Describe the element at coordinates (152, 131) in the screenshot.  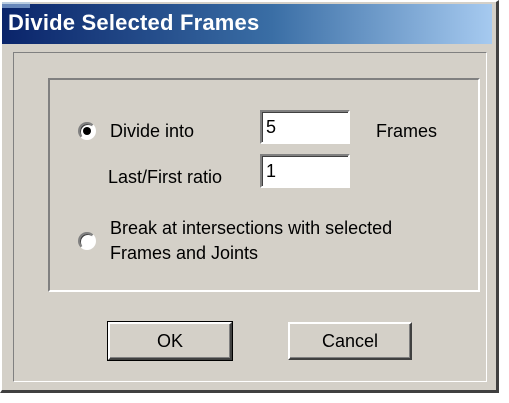
I see `divide-into-label: Divide into` at that location.